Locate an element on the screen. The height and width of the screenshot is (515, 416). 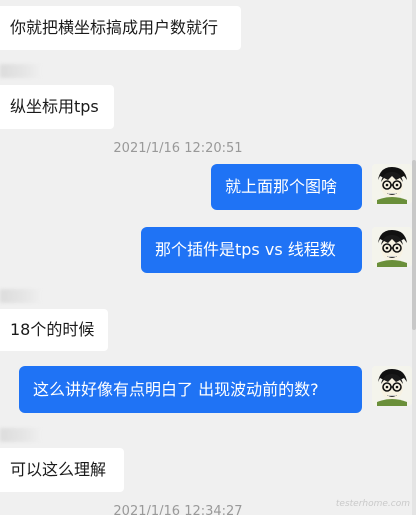
incoming-message: 你就把横坐标搞成用户数就行 is located at coordinates (120, 28).